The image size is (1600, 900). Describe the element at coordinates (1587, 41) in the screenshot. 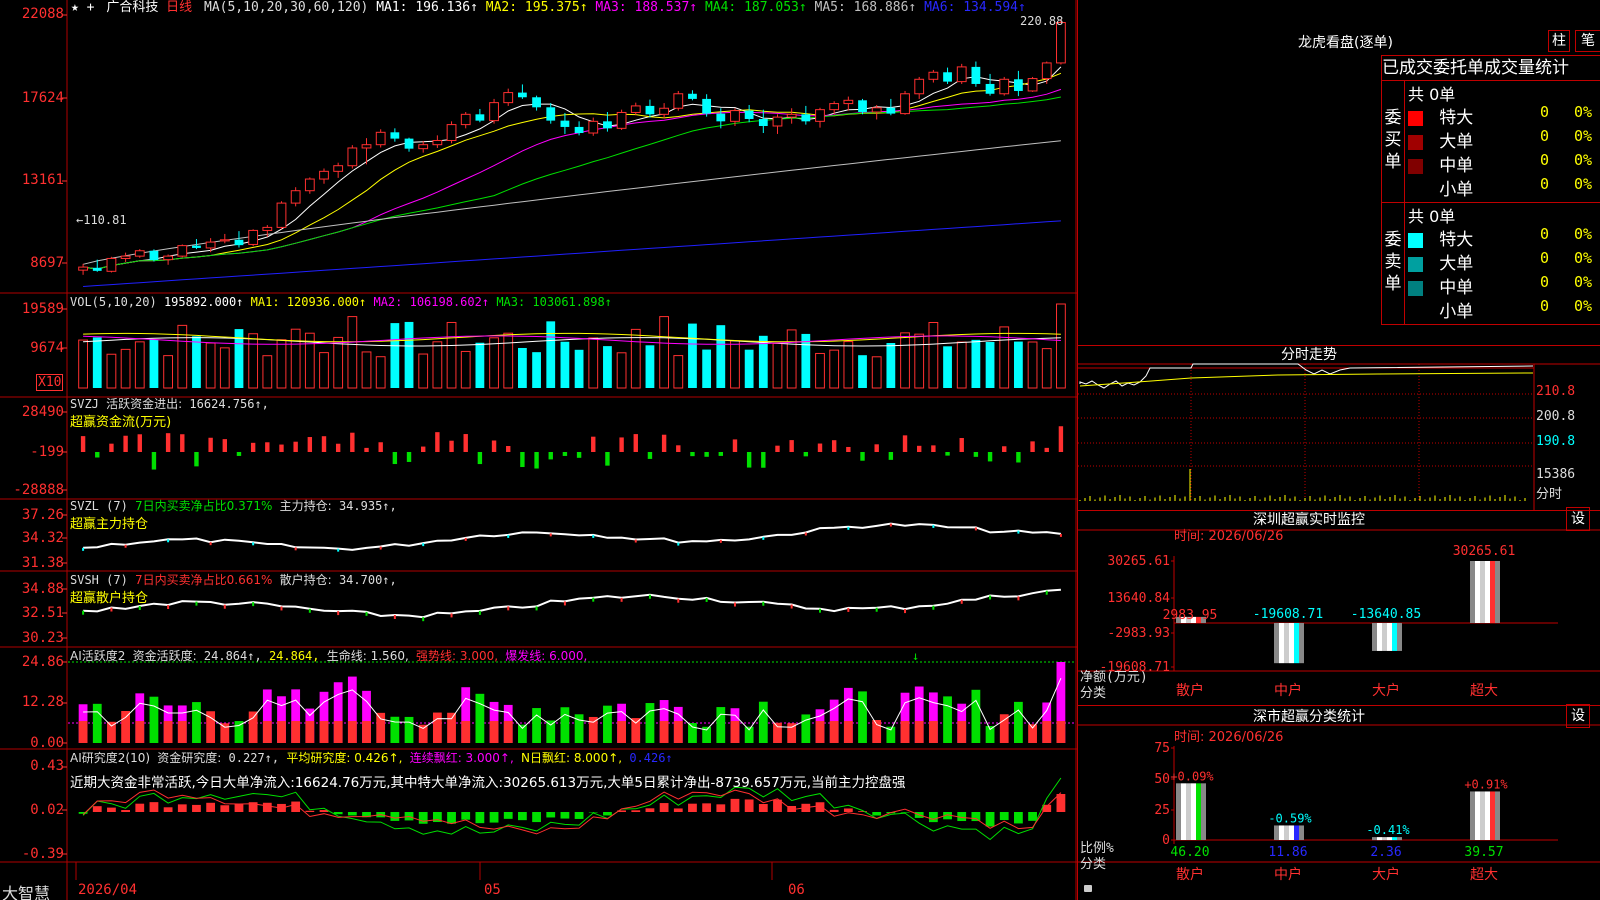

I see `pen-mode-button: 笔` at that location.